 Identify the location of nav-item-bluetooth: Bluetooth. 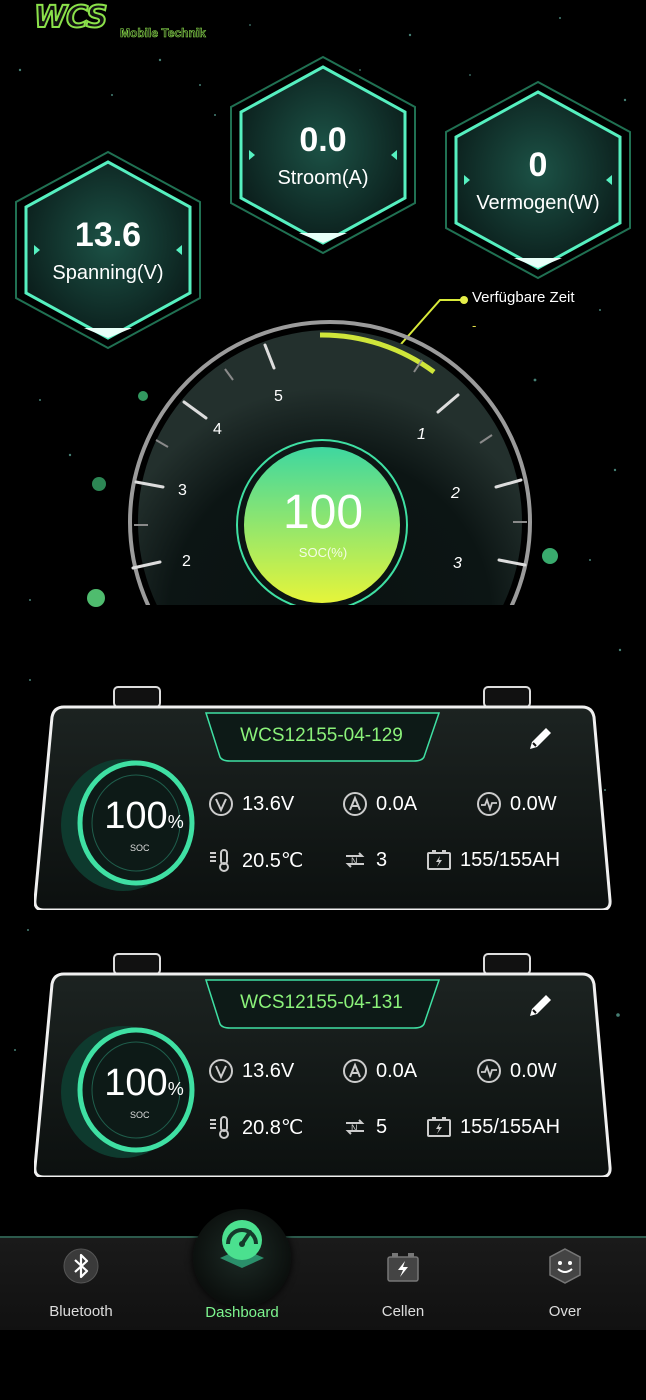
(81, 1284).